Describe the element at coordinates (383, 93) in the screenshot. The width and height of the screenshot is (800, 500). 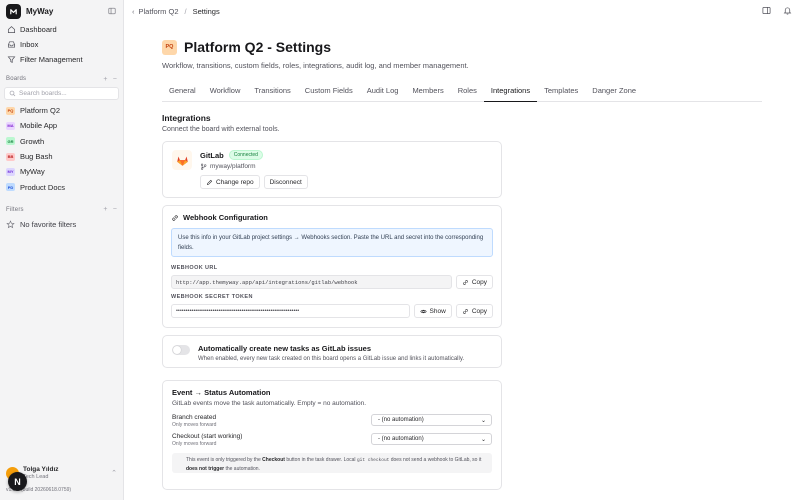
I see `tab-audit-log: Audit Log` at that location.